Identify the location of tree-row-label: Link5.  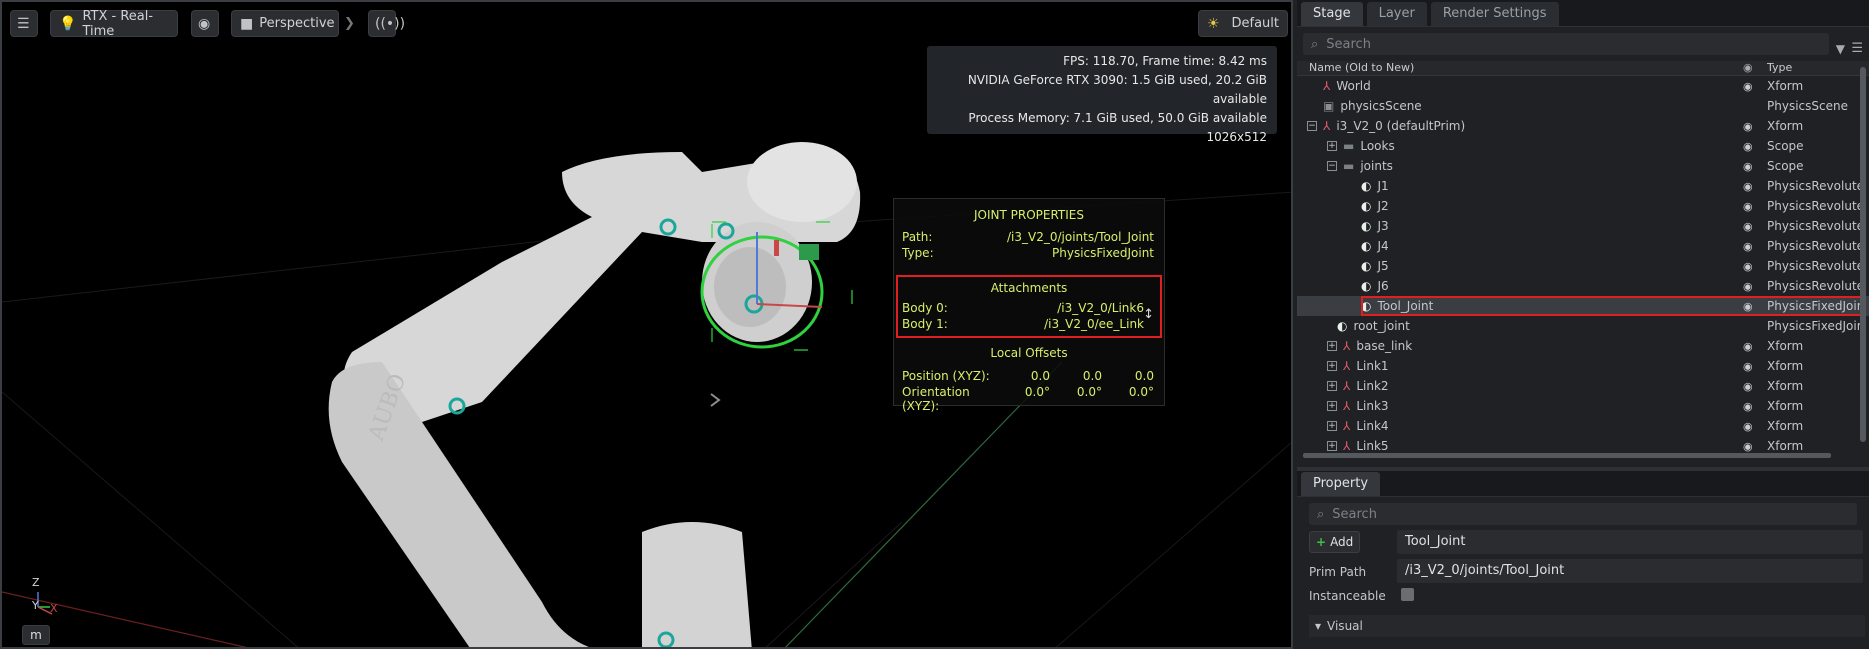
(1372, 446).